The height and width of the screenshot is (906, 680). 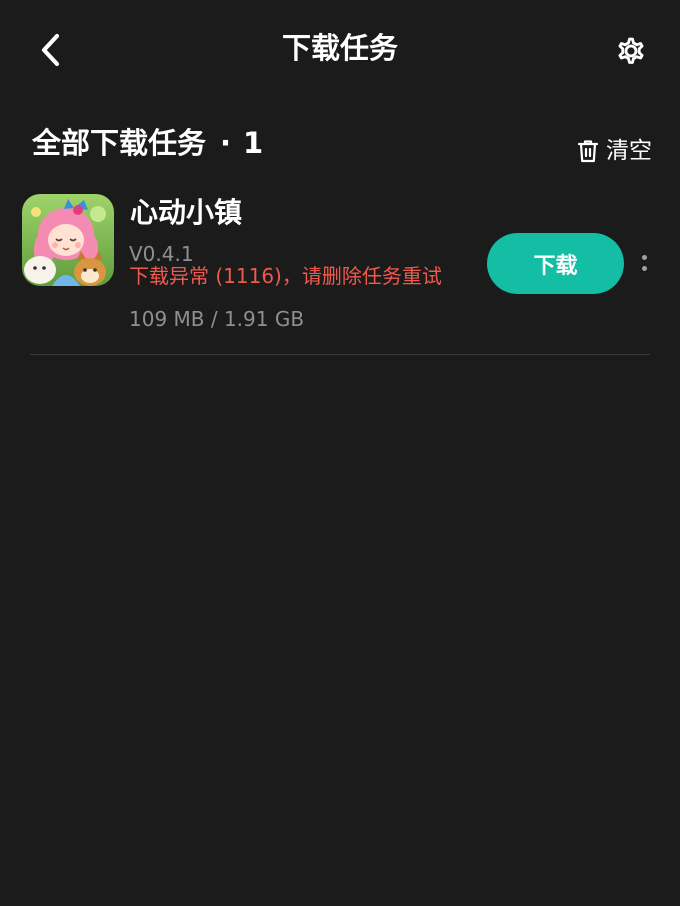 I want to click on page-title: 下载任务, so click(x=340, y=48).